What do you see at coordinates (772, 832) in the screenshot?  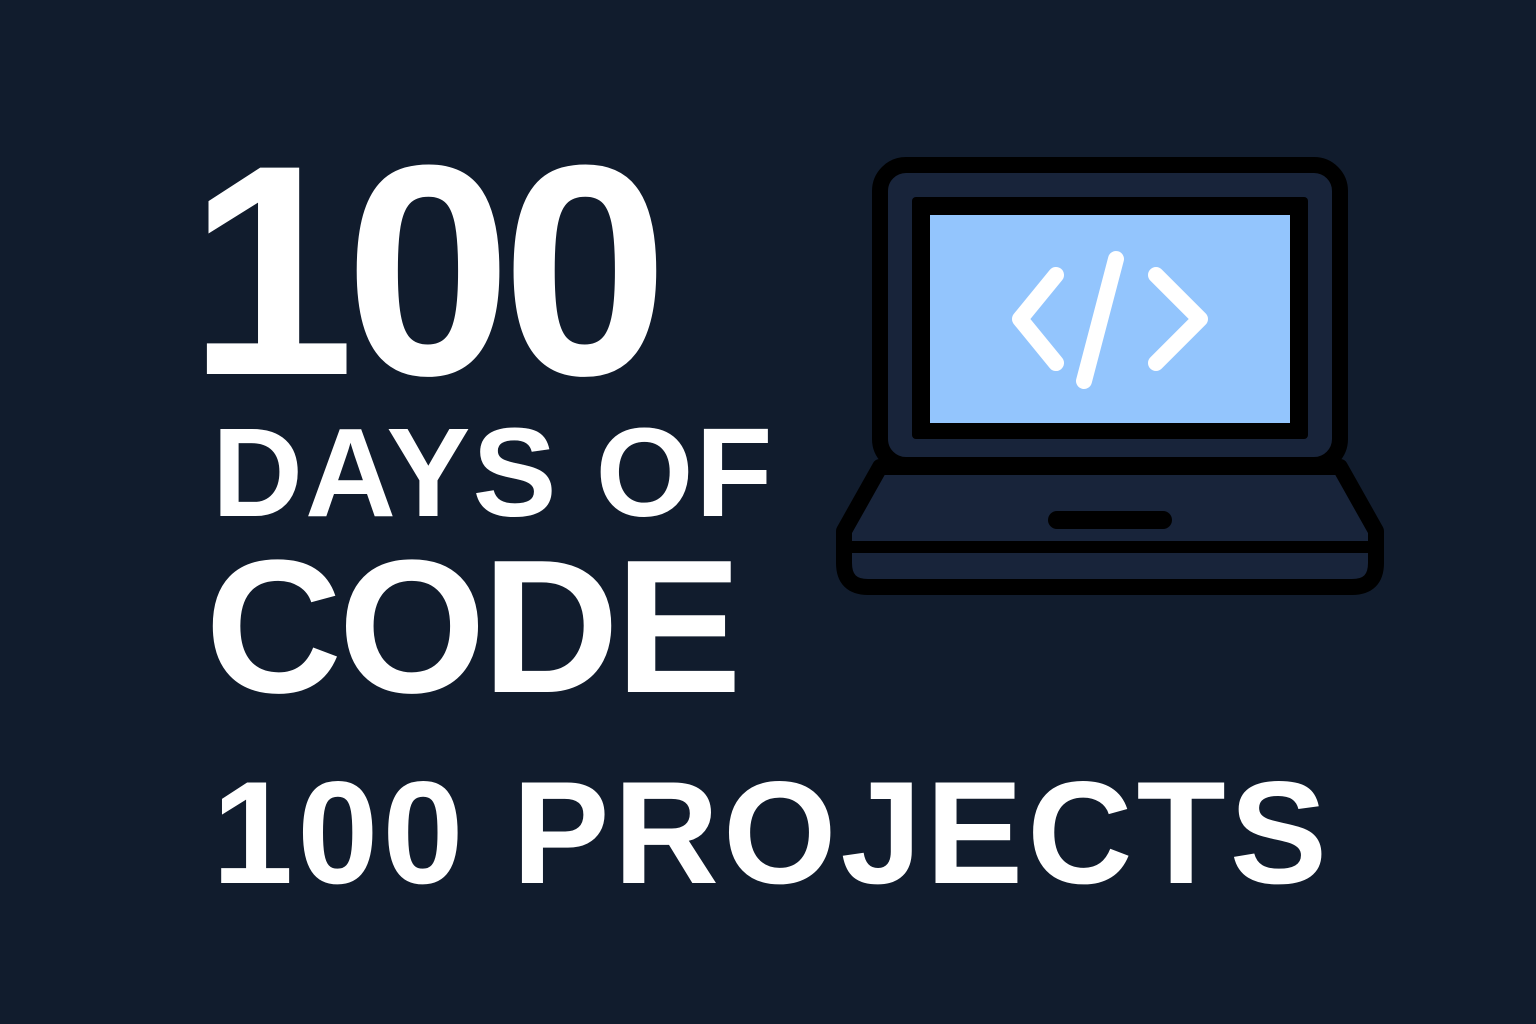 I see `headline-100-projects: 100 PROJECTS` at bounding box center [772, 832].